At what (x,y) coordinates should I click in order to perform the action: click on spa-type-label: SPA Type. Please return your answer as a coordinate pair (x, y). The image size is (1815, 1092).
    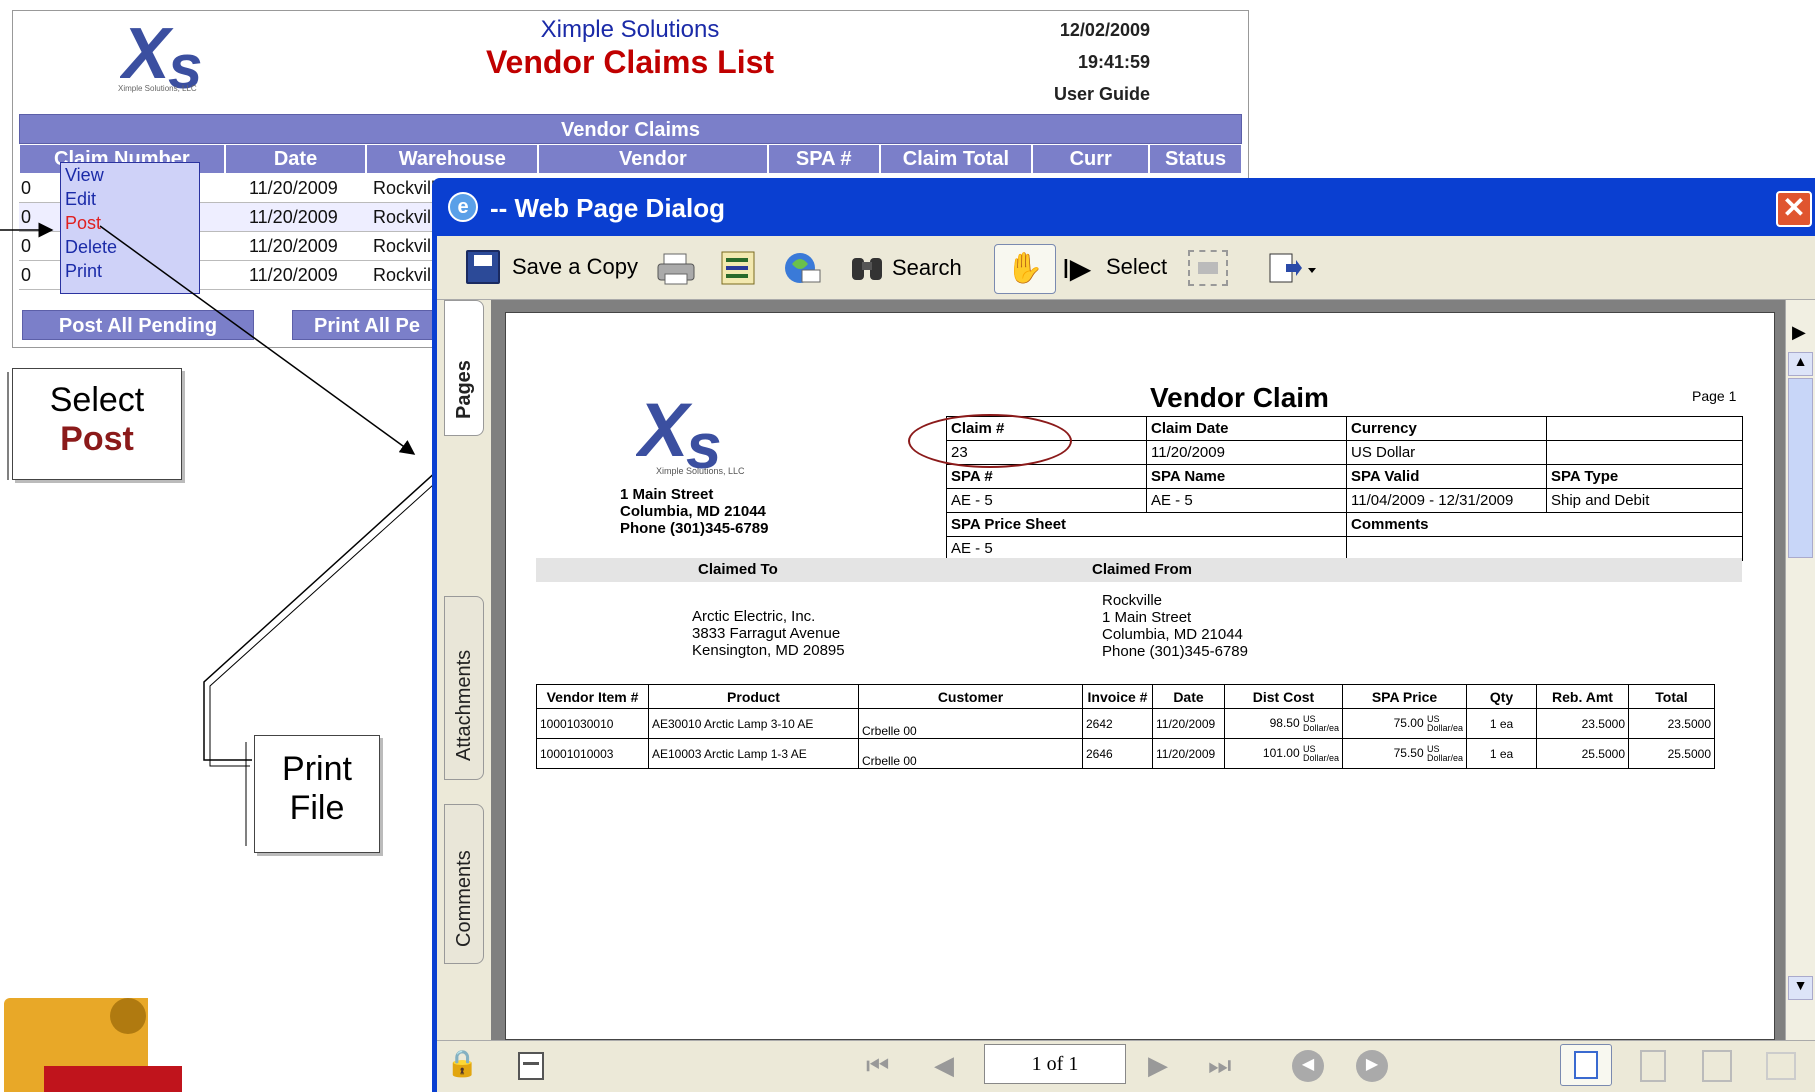
    Looking at the image, I should click on (1644, 476).